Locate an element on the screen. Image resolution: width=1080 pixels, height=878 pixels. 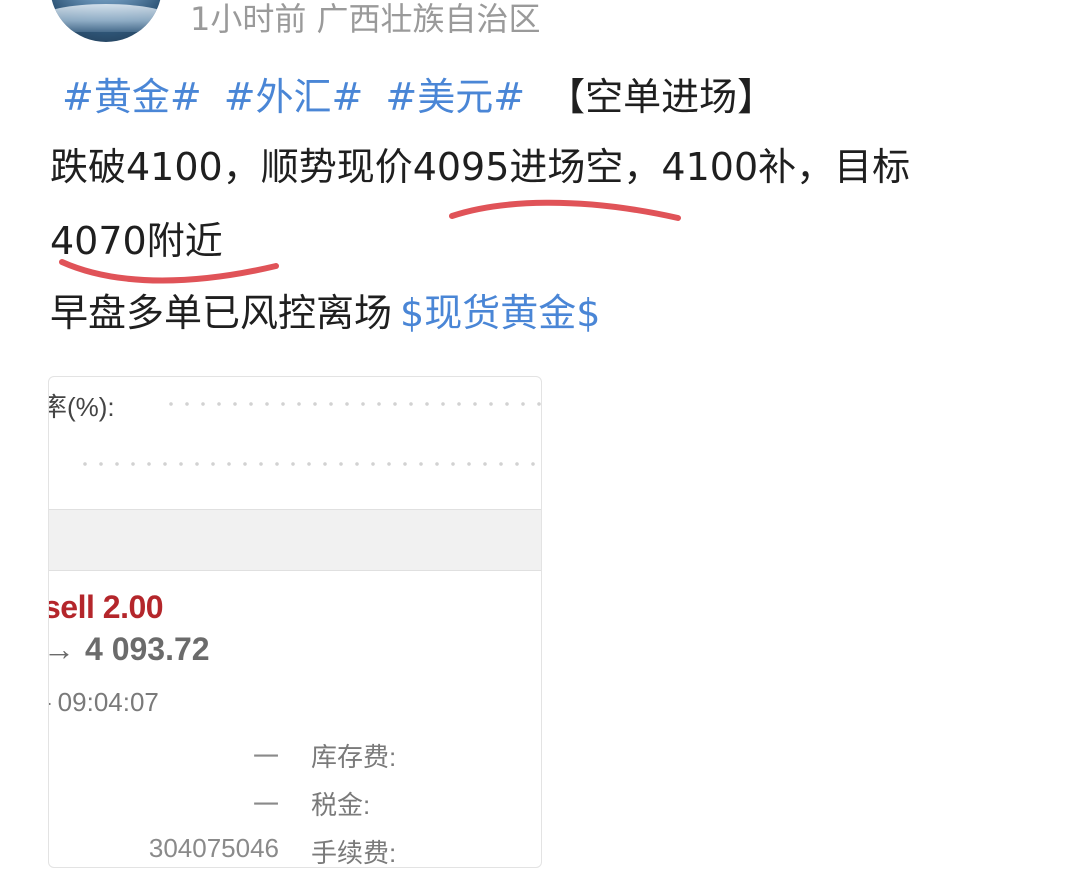
order-time: -09:04:07 is located at coordinates (104, 702).